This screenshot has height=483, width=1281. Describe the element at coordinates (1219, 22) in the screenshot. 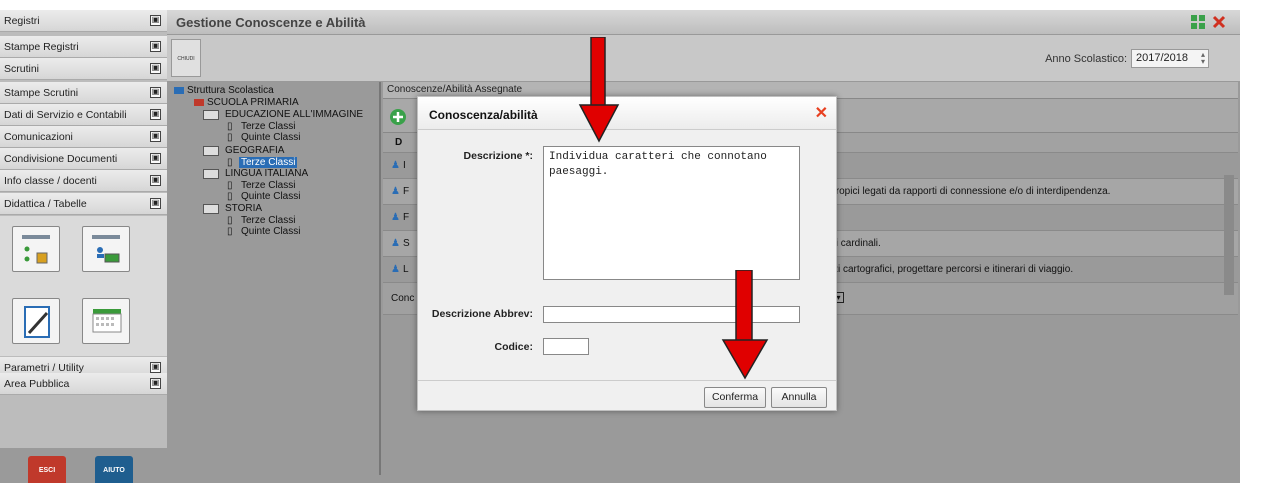

I see `close-window-icon` at that location.